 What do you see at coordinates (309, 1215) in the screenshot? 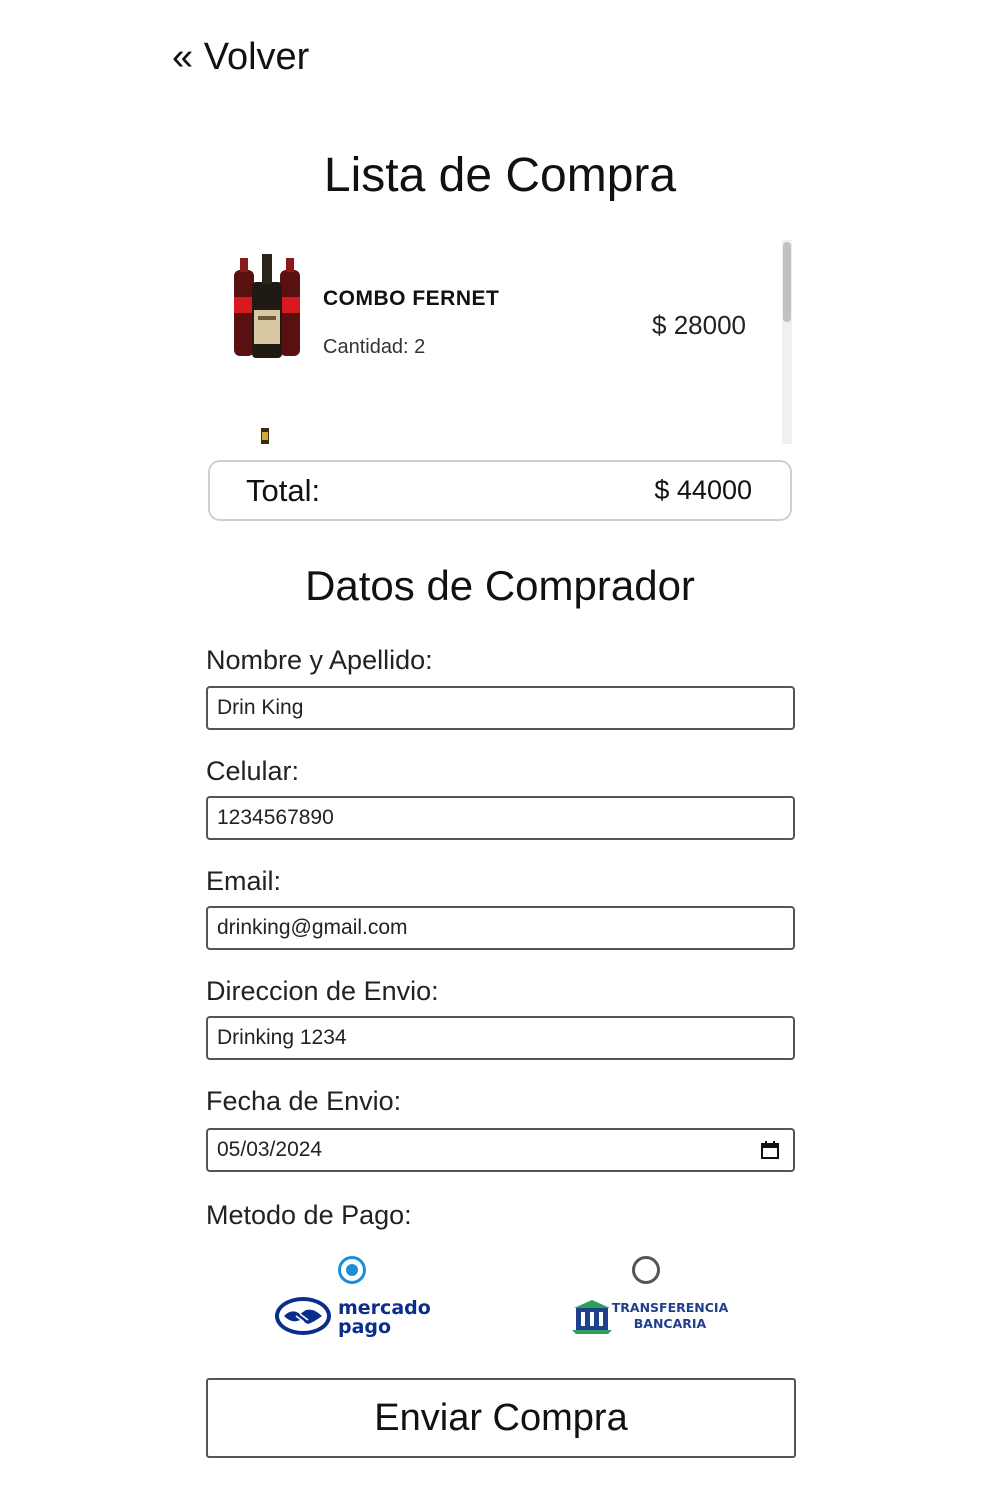
I see `payment-label: Metodo de Pago:` at bounding box center [309, 1215].